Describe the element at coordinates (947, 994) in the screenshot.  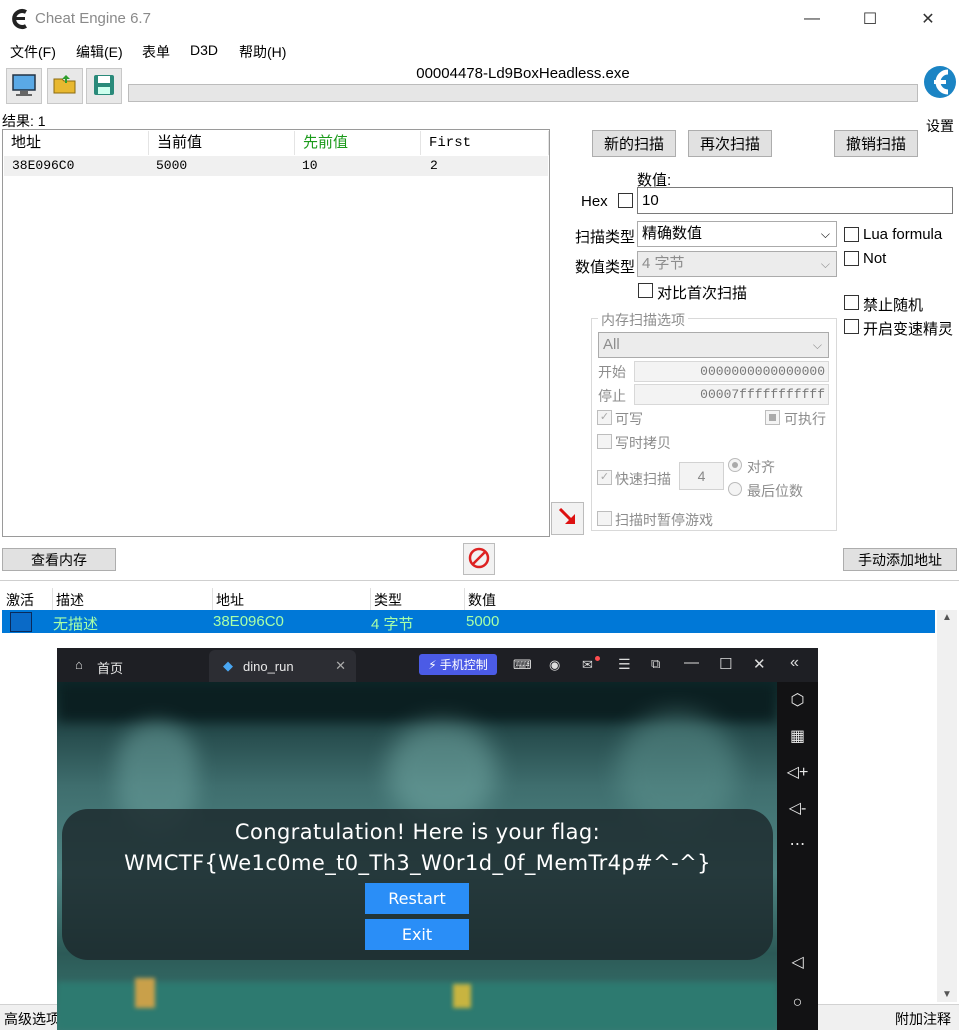
I see `scroll-down-icon: ▼` at that location.